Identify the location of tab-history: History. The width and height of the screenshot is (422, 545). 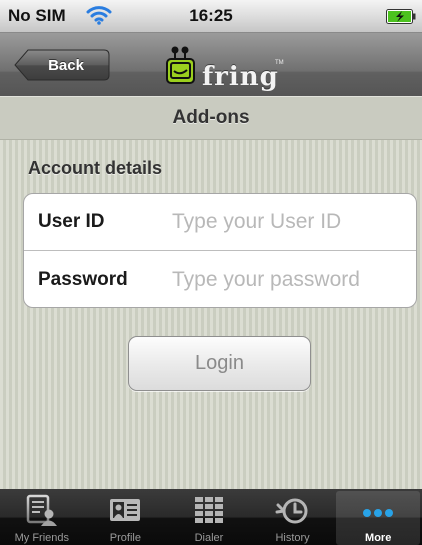
(293, 517).